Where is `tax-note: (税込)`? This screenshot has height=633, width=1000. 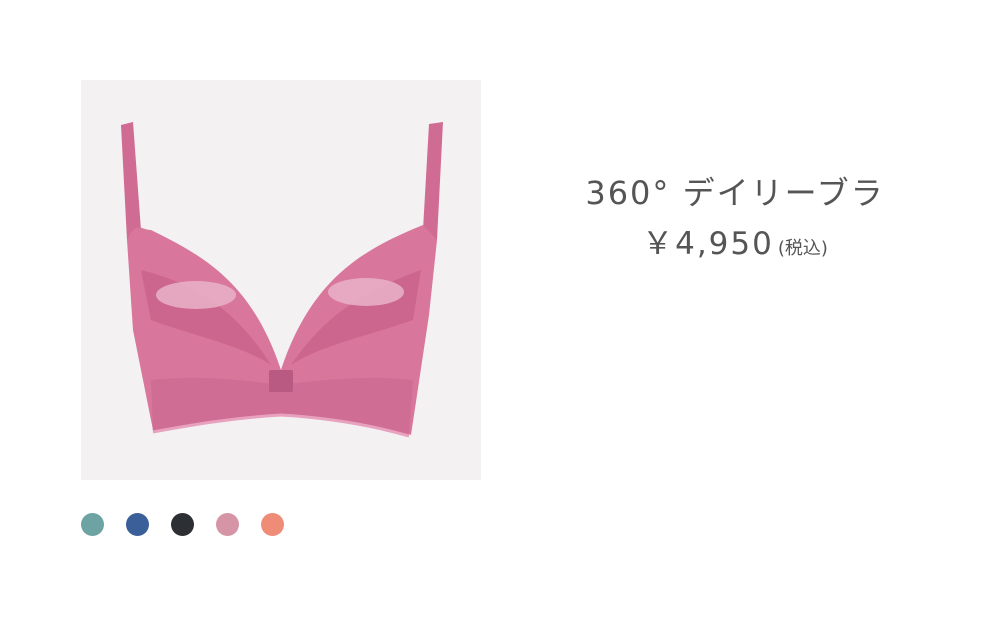
tax-note: (税込) is located at coordinates (802, 248).